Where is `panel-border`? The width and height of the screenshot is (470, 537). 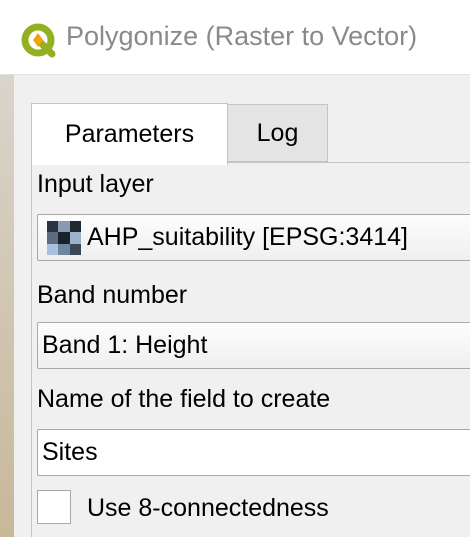
panel-border is located at coordinates (31, 350).